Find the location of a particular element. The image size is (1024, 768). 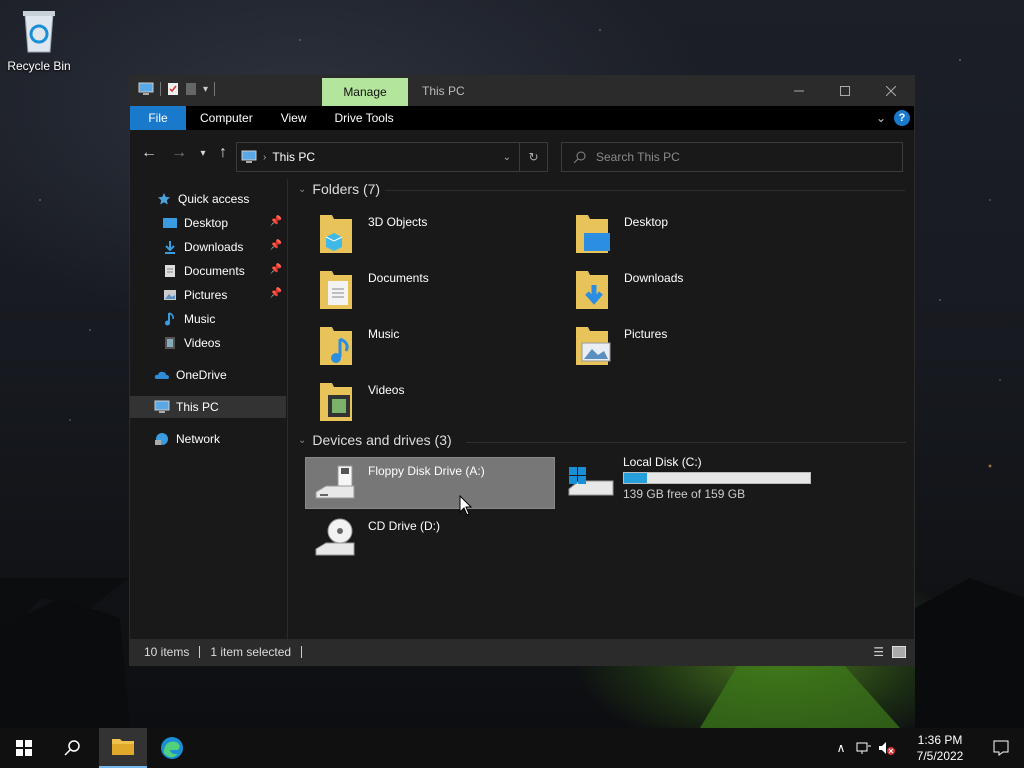

nav-label: Videos is located at coordinates (202, 343).